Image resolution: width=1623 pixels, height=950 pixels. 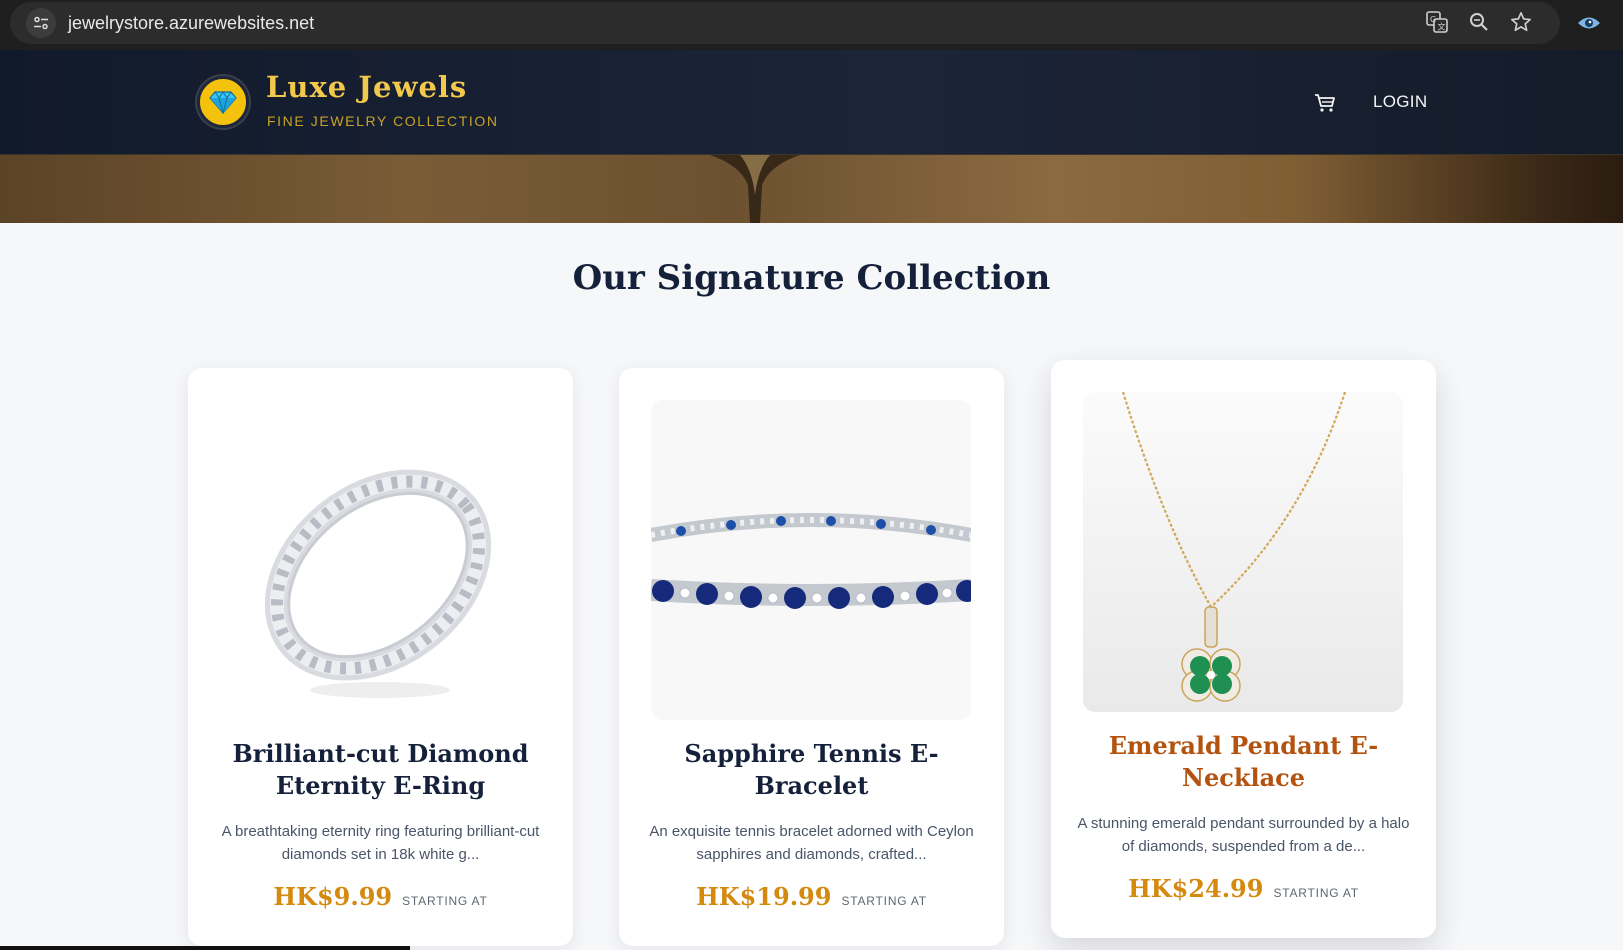 I want to click on product-image-bracelet, so click(x=811, y=560).